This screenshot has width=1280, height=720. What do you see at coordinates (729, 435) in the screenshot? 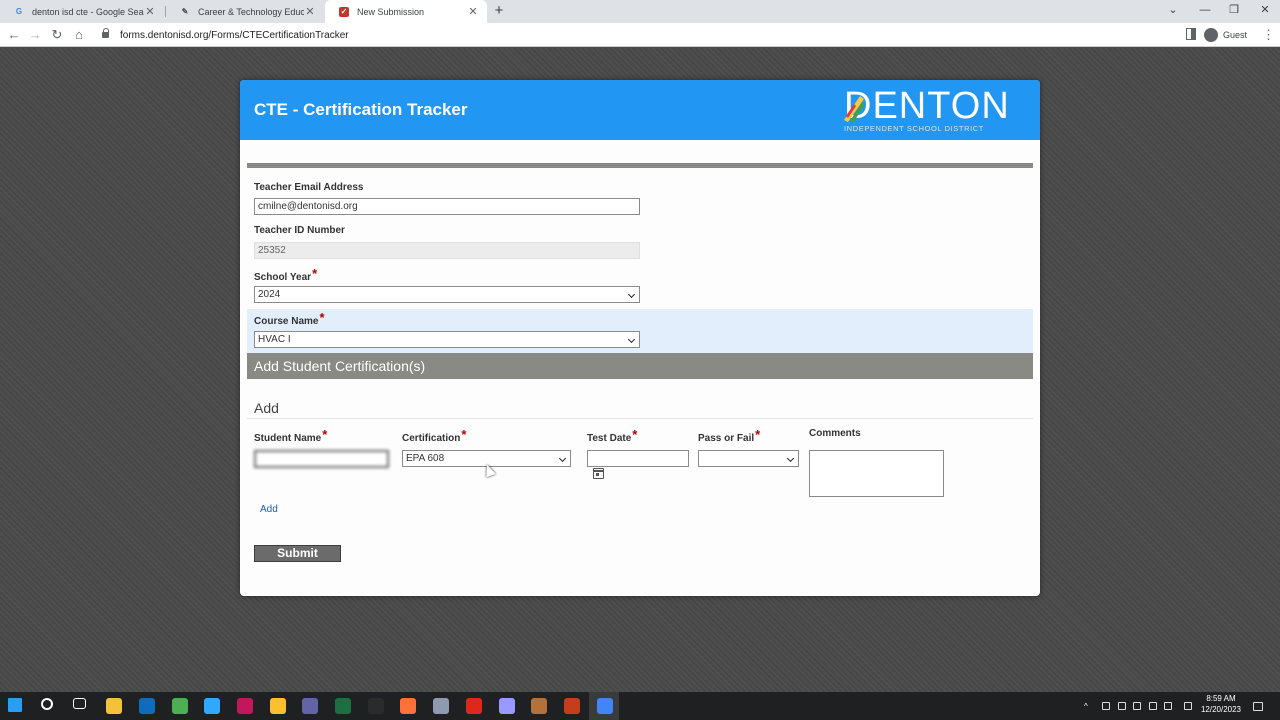
I see `pass-fail-label: Pass or Fail*` at bounding box center [729, 435].